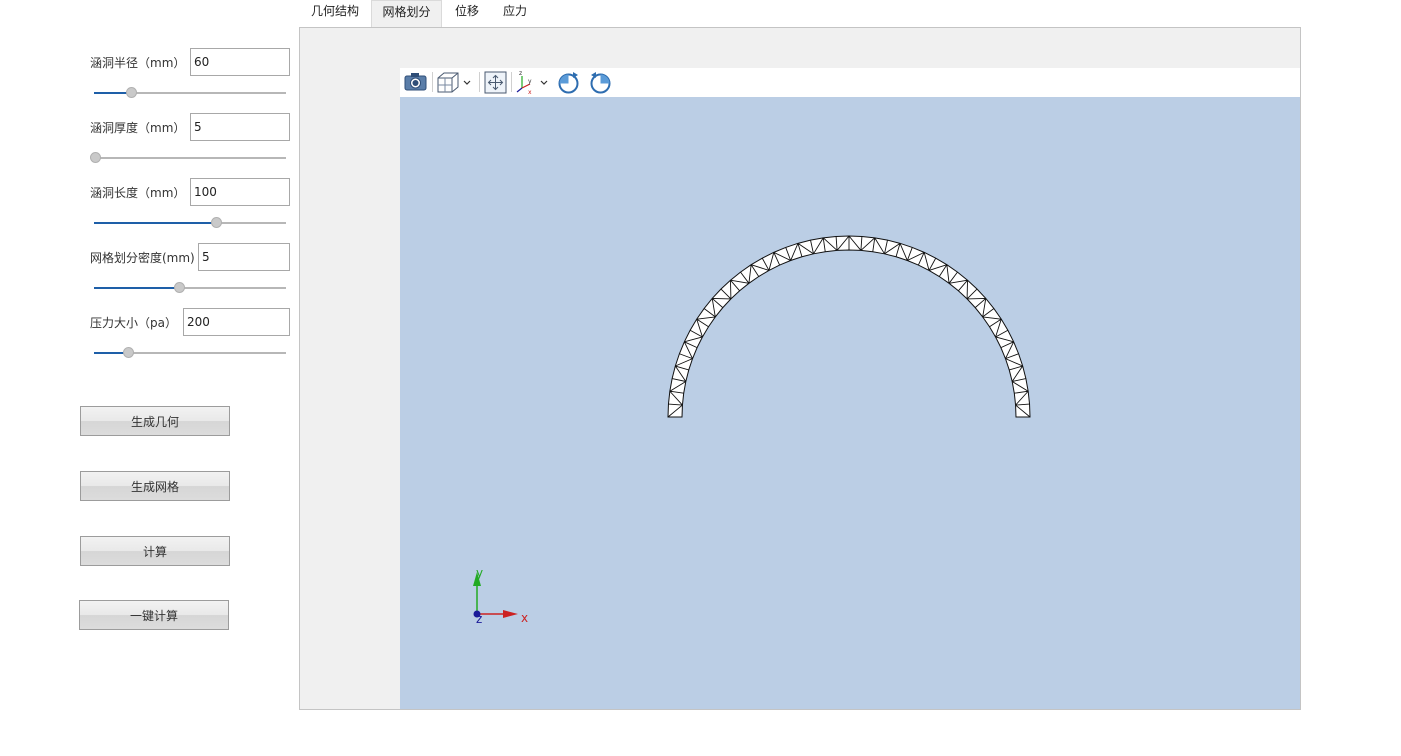  What do you see at coordinates (533, 83) in the screenshot?
I see `axes-icon: z y x` at bounding box center [533, 83].